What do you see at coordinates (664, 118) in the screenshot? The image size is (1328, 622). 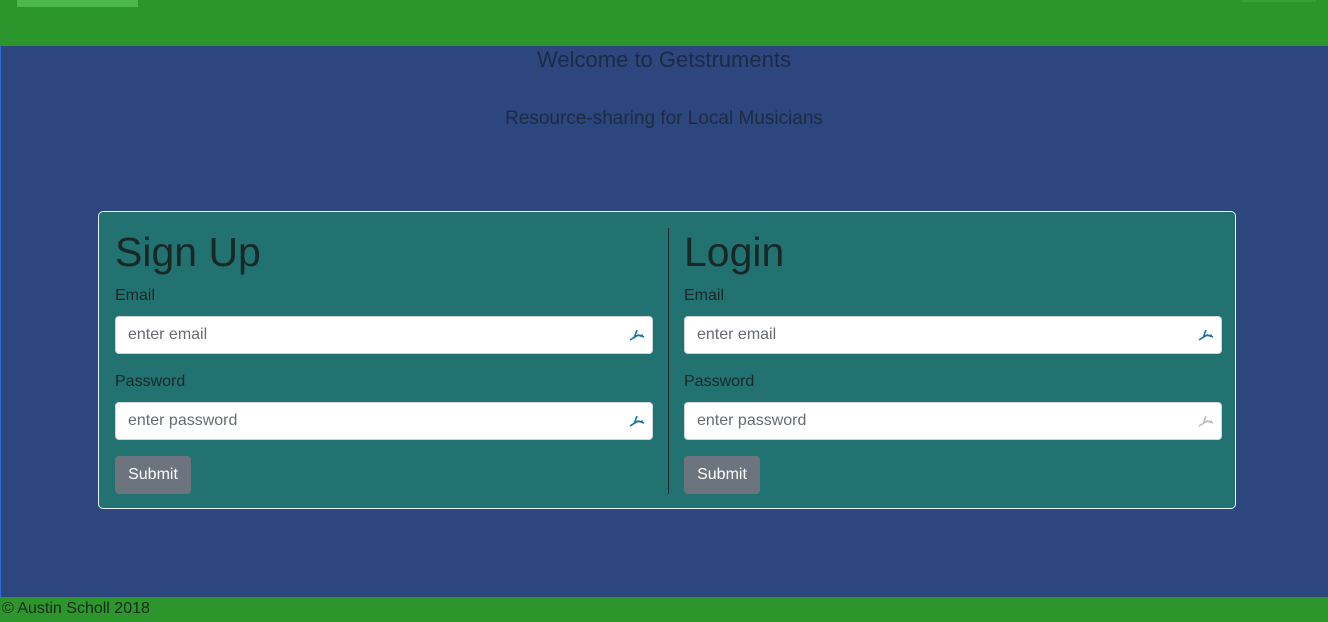 I see `page-subtitle: Resource-sharing for Local Musicians` at bounding box center [664, 118].